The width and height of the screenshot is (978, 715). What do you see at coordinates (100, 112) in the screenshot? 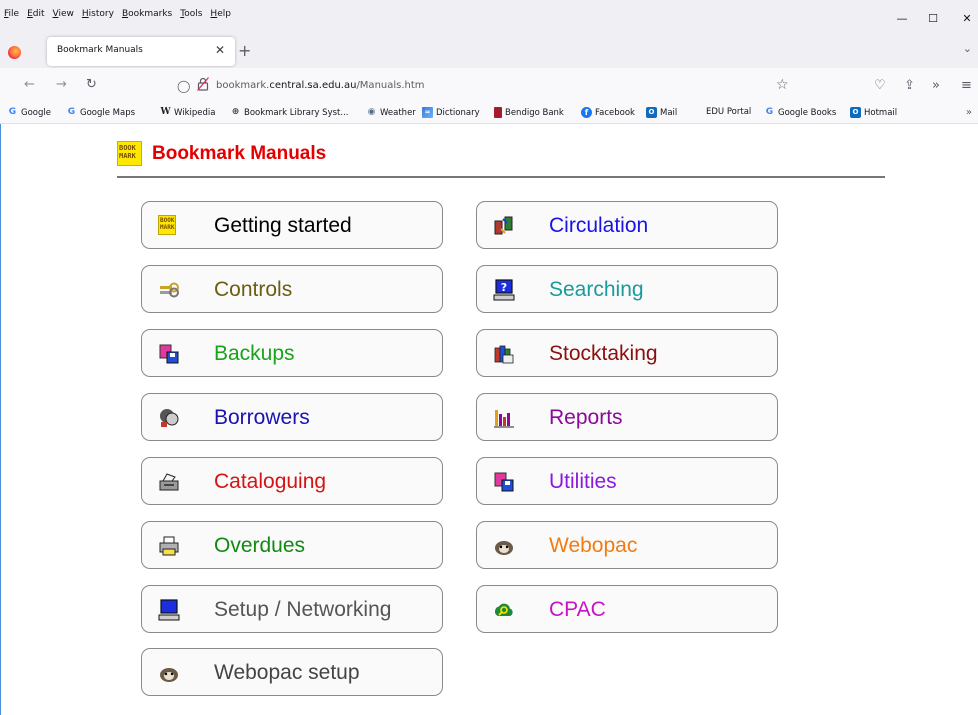
I see `bookmark-google-maps: G Google Maps` at bounding box center [100, 112].